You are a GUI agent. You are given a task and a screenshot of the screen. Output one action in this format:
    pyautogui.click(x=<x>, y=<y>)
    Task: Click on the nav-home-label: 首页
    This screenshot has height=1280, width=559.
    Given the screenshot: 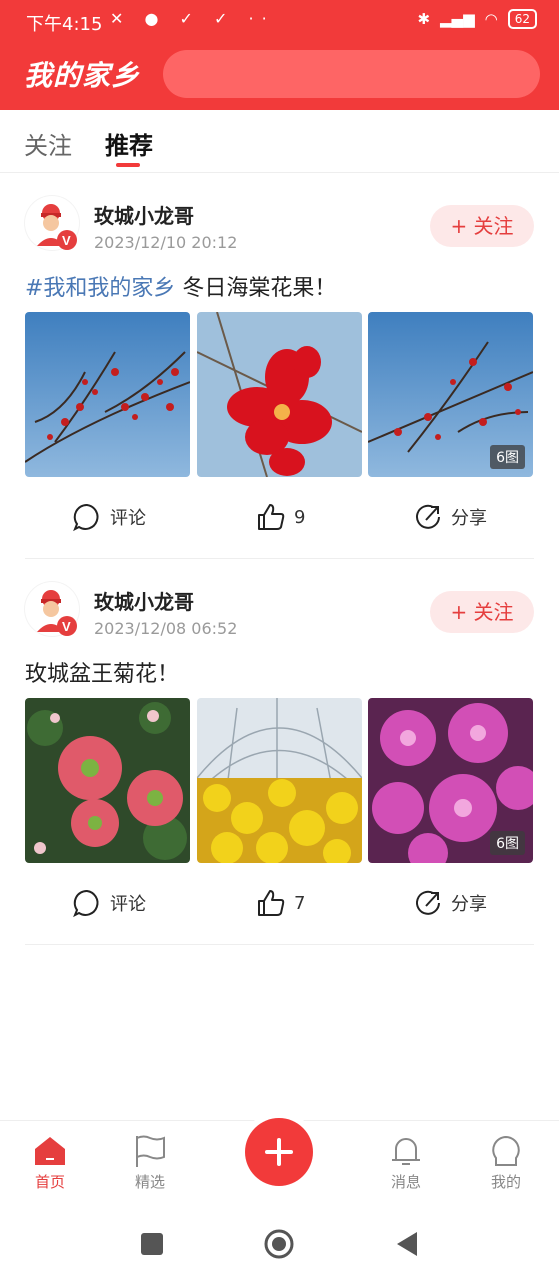 What is the action you would take?
    pyautogui.click(x=49, y=1182)
    